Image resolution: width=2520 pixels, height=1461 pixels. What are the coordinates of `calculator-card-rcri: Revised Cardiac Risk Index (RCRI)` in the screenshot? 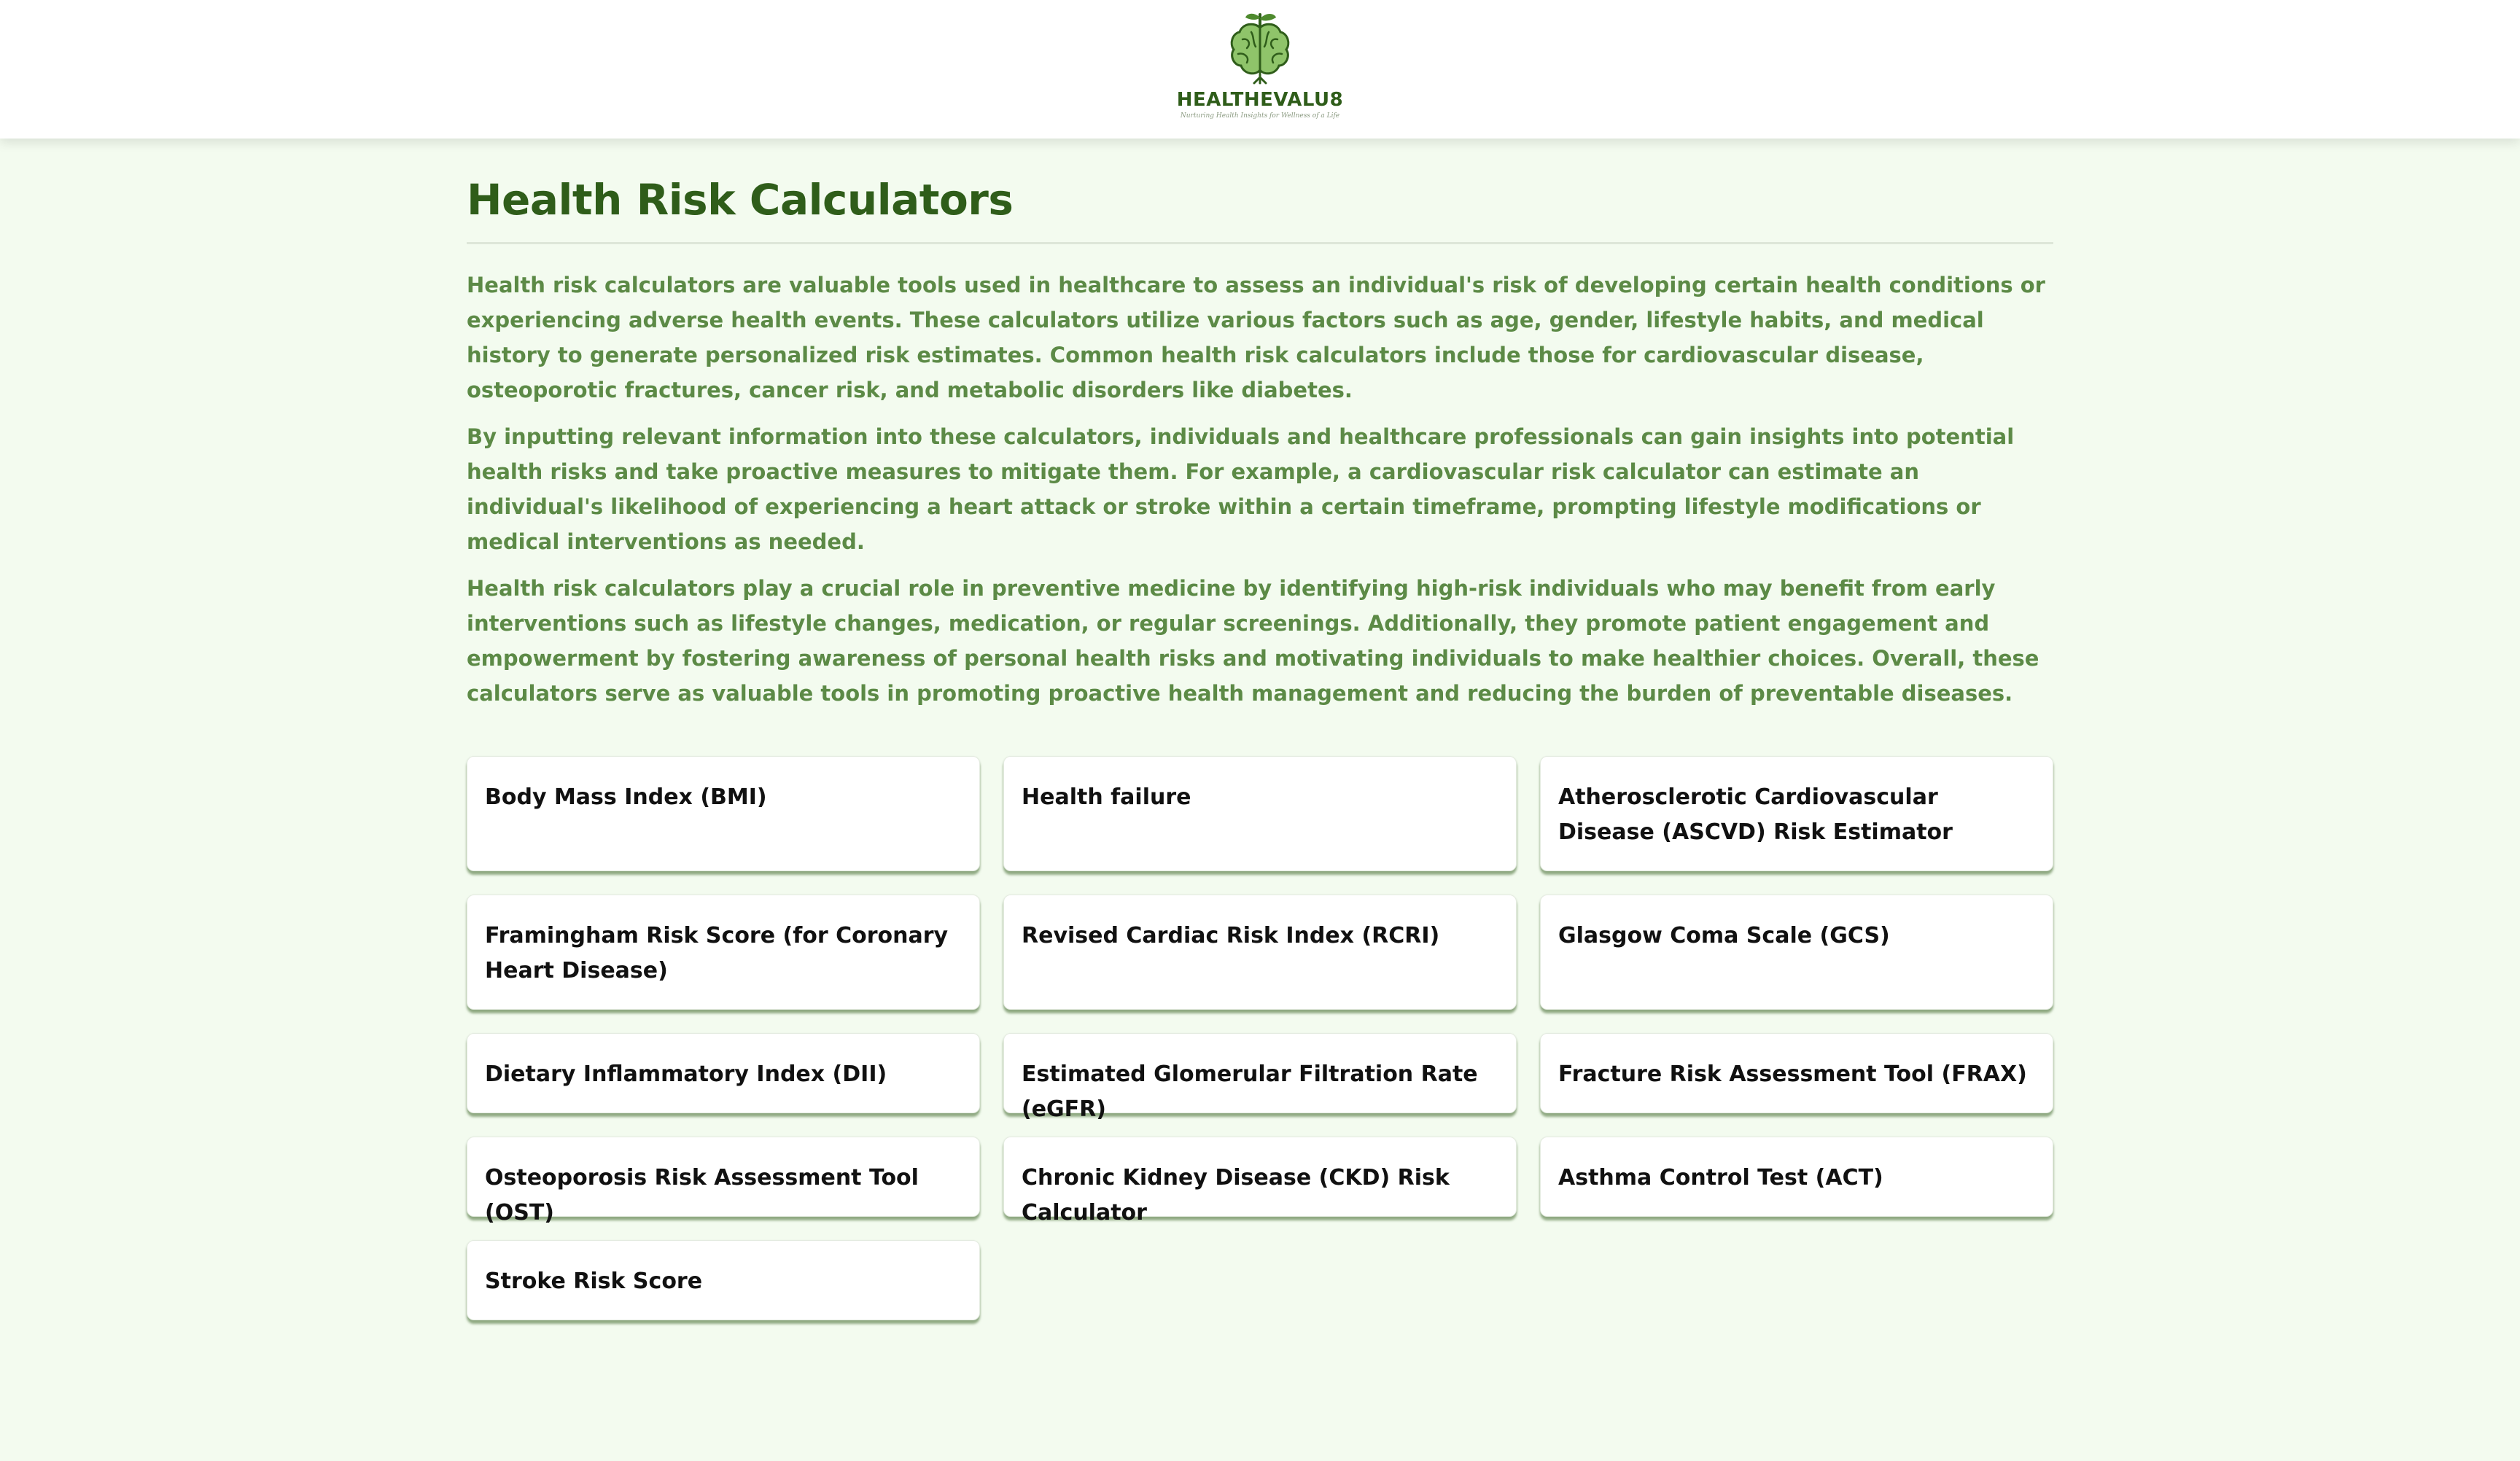 It's located at (1260, 952).